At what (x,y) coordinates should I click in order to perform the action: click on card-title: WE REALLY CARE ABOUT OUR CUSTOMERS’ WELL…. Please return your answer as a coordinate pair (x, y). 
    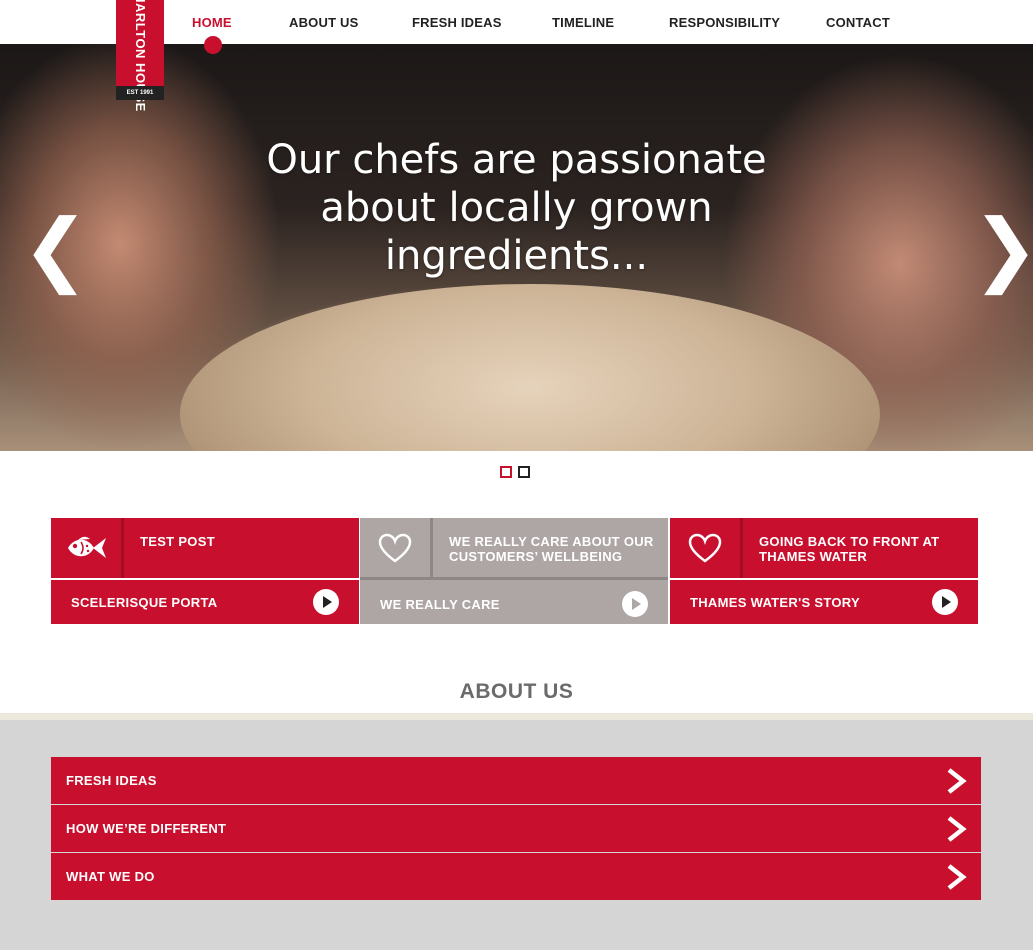
    Looking at the image, I should click on (556, 549).